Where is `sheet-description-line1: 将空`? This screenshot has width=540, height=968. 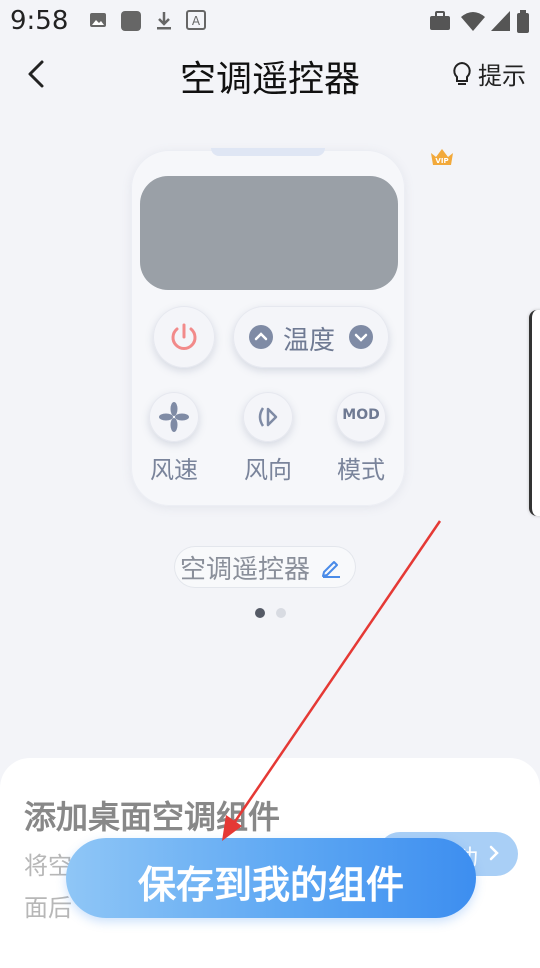 sheet-description-line1: 将空 is located at coordinates (48, 866).